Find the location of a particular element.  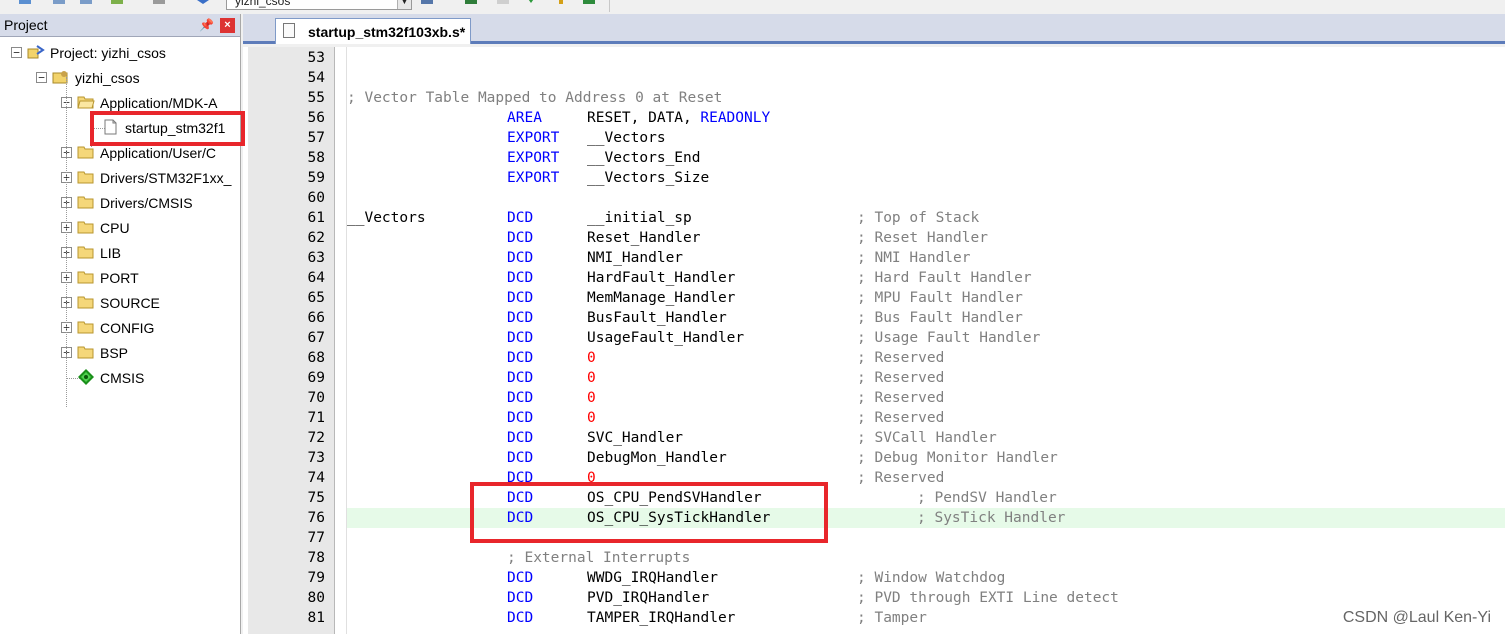

line-number: 80 is located at coordinates (316, 598).